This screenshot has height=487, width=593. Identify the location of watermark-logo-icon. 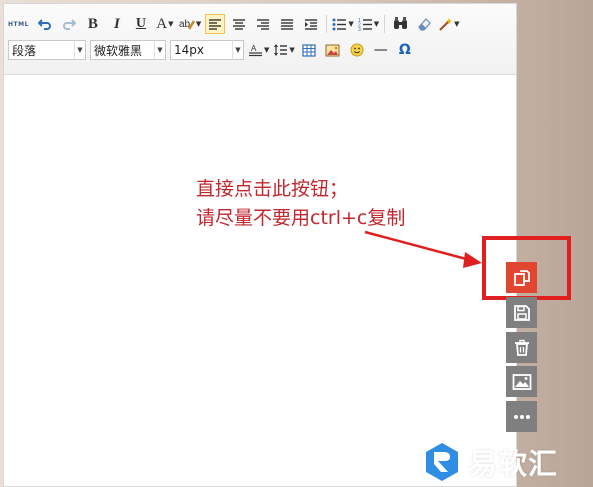
(442, 462).